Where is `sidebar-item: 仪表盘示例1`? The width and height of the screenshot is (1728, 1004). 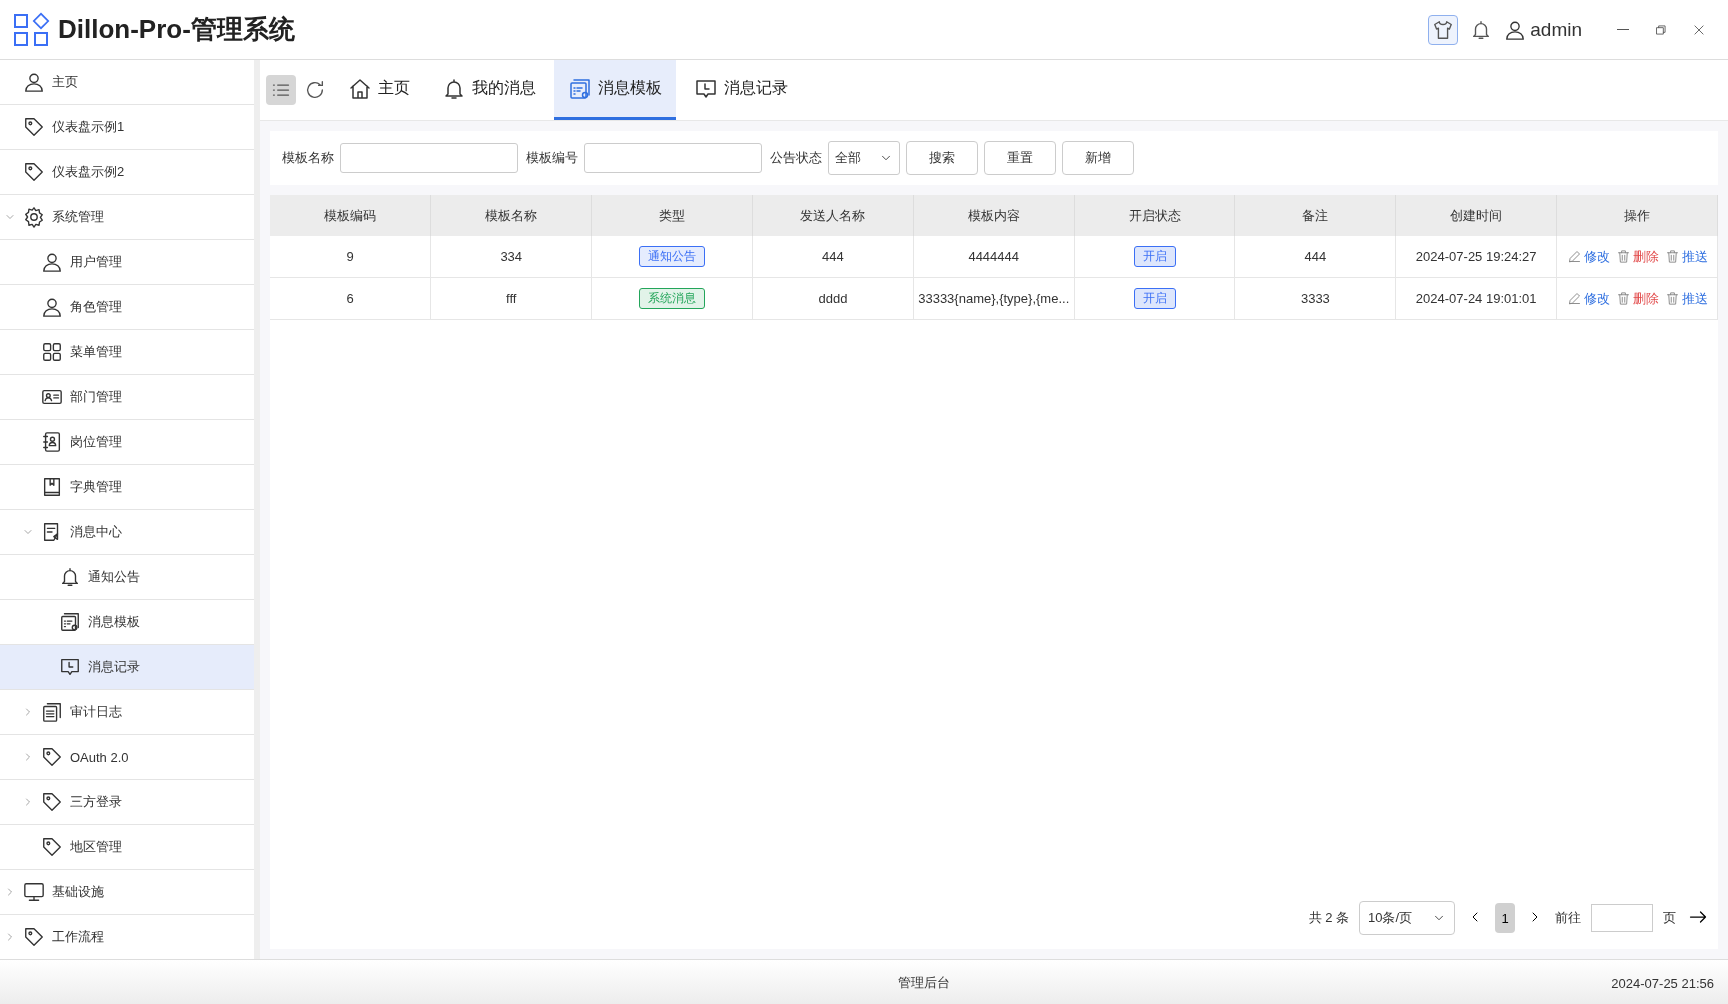 sidebar-item: 仪表盘示例1 is located at coordinates (127, 127).